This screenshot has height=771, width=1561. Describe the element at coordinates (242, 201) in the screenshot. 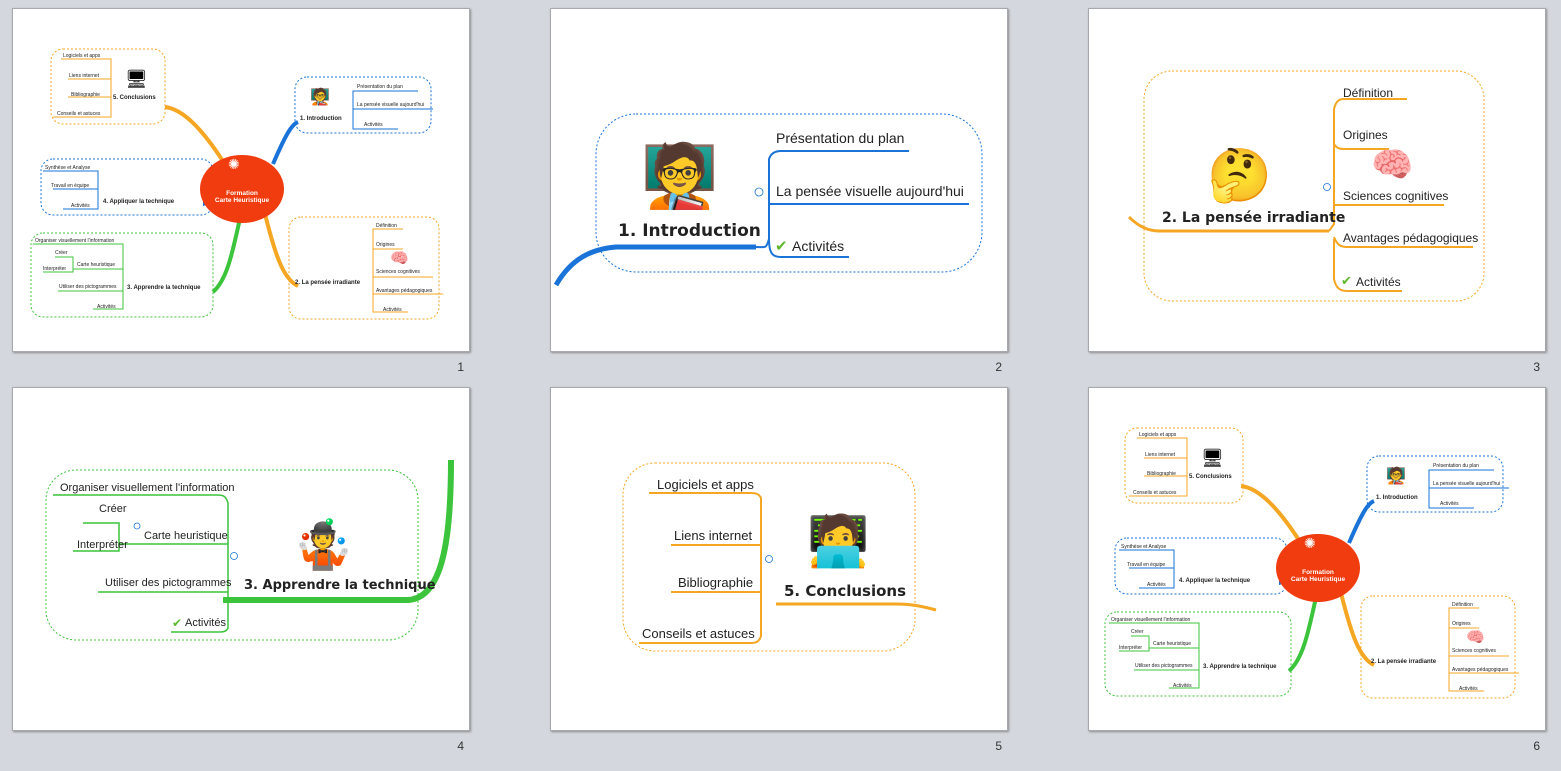

I see `central-topic-line2: Carte Heuristique` at that location.